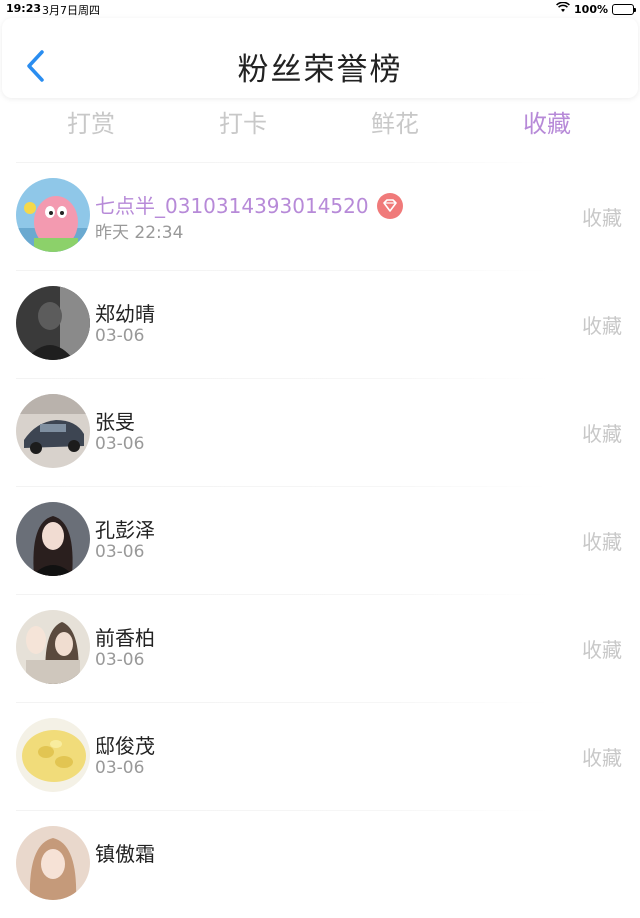  Describe the element at coordinates (320, 432) in the screenshot. I see `list-item: 张旻 03-06 收藏` at that location.